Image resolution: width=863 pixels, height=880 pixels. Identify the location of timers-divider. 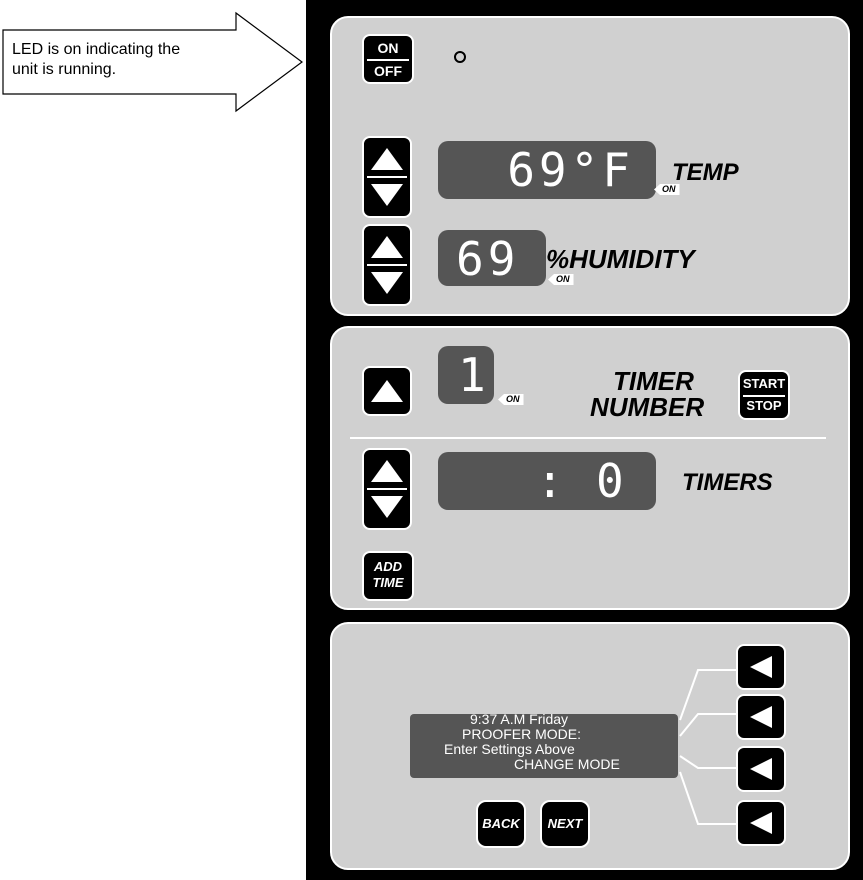
(387, 489).